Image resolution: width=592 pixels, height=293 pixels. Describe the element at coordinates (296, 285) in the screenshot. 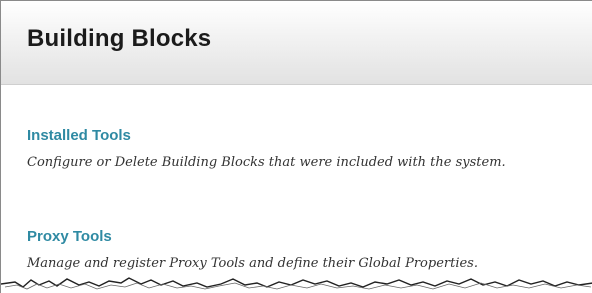

I see `torn-edge-graphic` at that location.